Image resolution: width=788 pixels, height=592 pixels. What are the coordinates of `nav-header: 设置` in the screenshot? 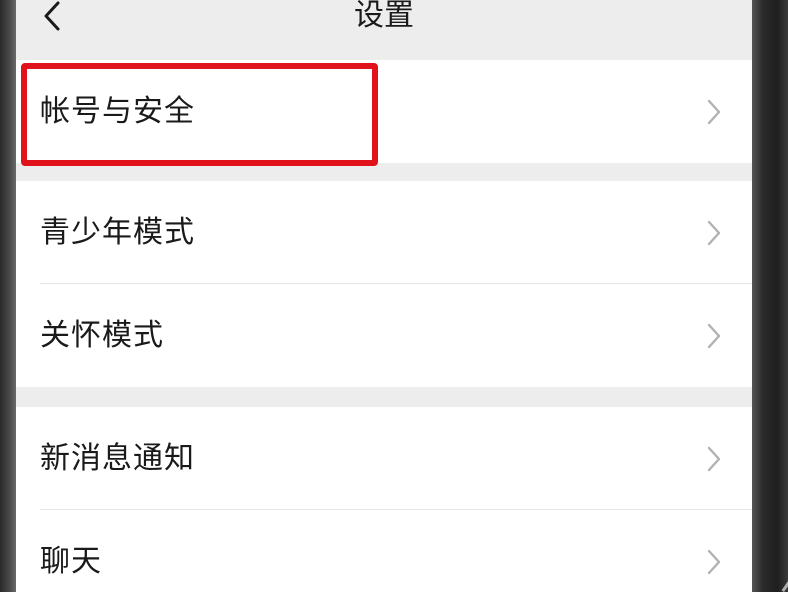 It's located at (384, 30).